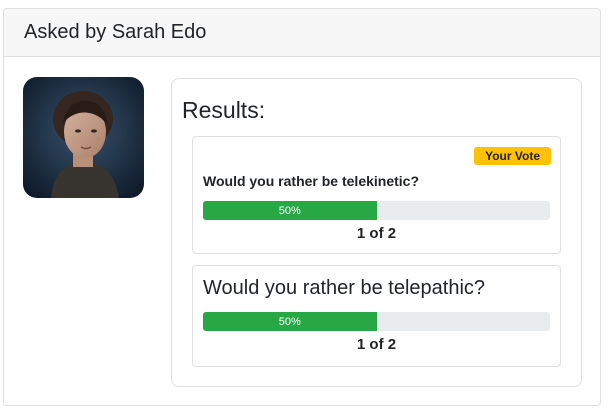 The image size is (610, 414). Describe the element at coordinates (115, 32) in the screenshot. I see `author-title: Asked by Sarah Edo` at that location.